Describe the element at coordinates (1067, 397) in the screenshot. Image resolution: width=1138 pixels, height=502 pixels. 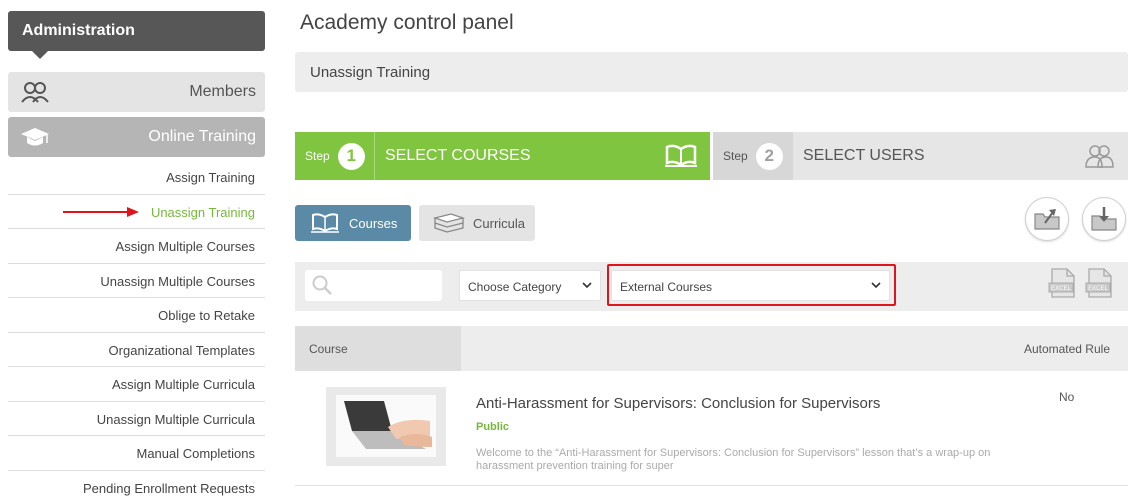
I see `automated-rule-value: No` at that location.